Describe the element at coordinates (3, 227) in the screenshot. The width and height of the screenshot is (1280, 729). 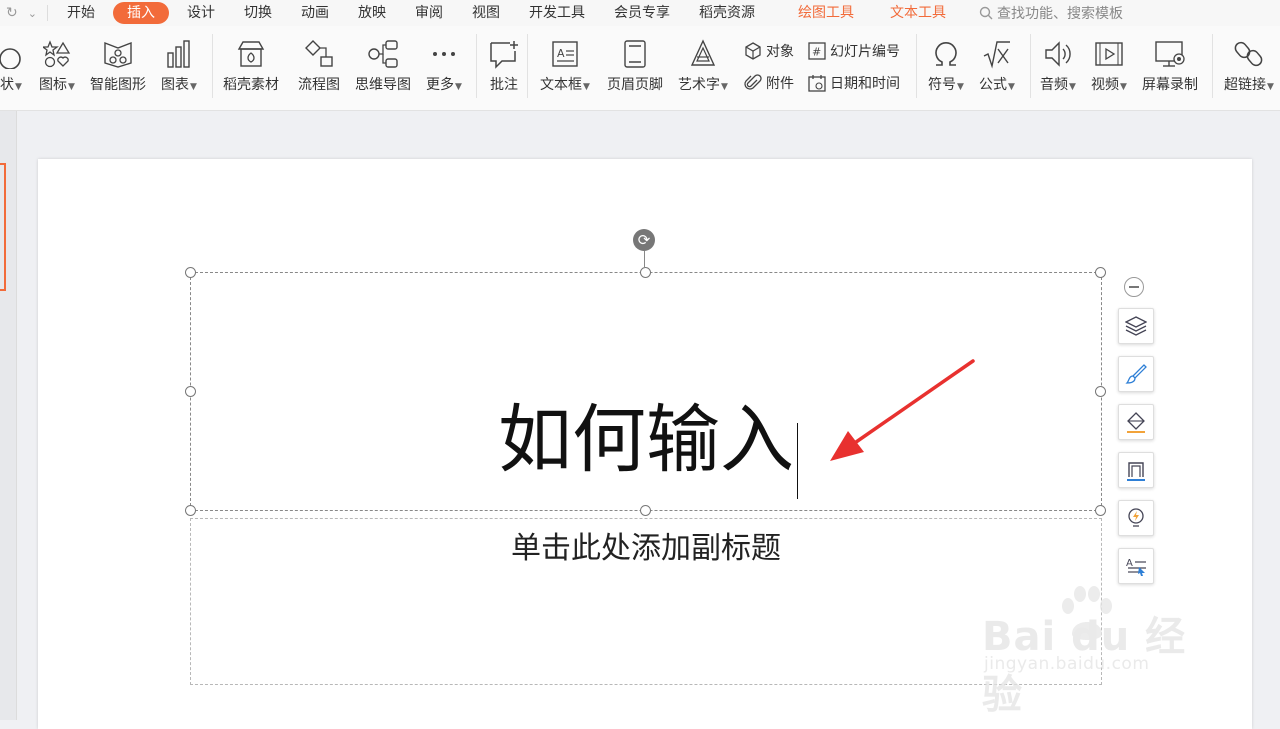
I see `selected-slide-thumbnail` at that location.